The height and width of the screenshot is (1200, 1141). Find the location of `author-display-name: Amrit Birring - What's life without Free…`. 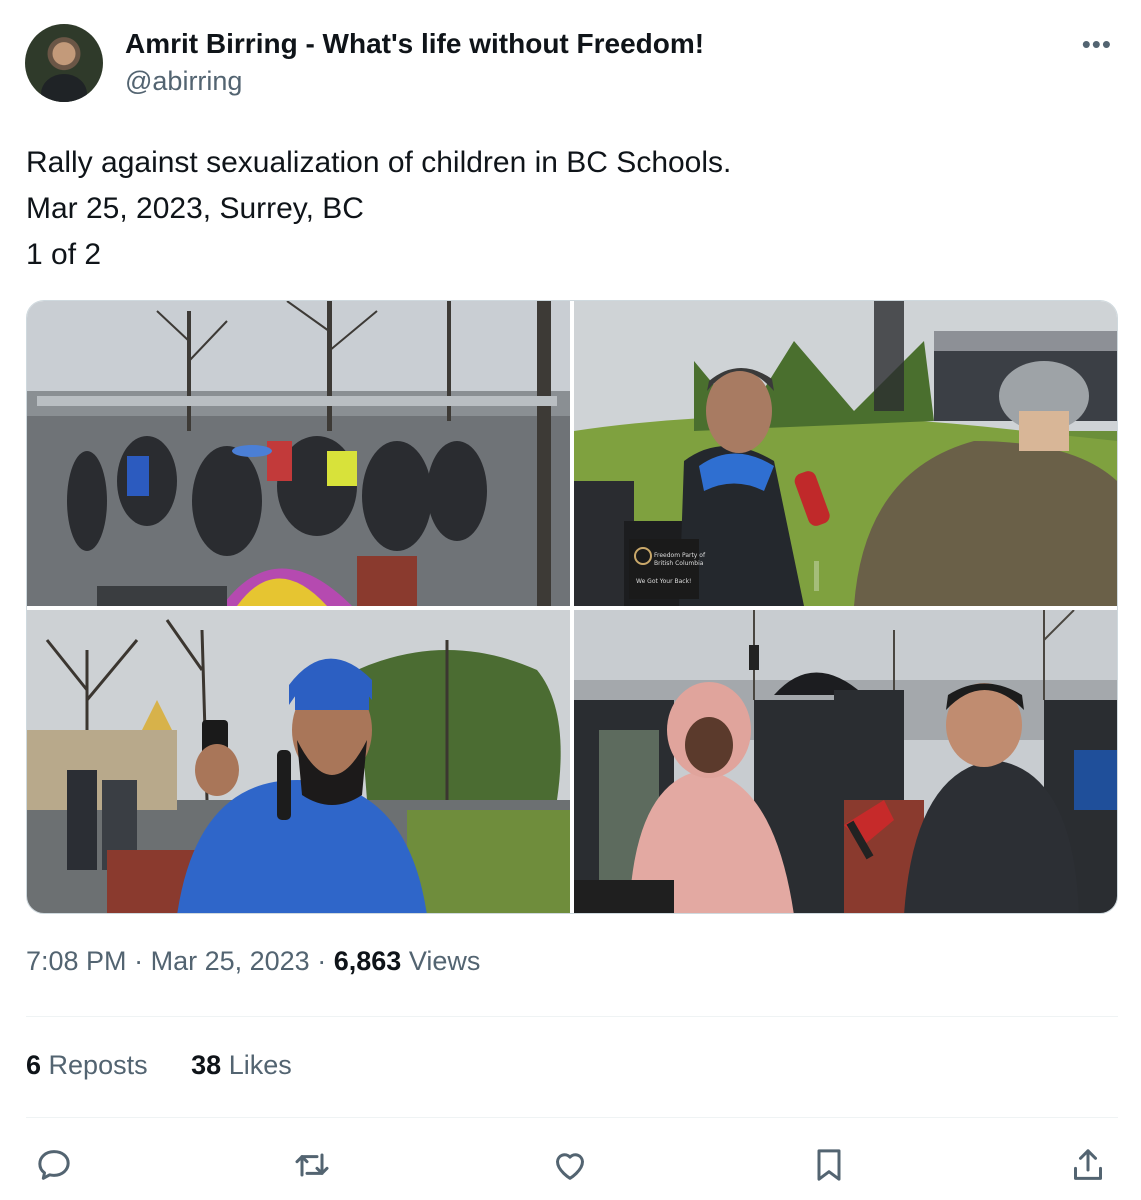

author-display-name: Amrit Birring - What's life without Free… is located at coordinates (414, 44).